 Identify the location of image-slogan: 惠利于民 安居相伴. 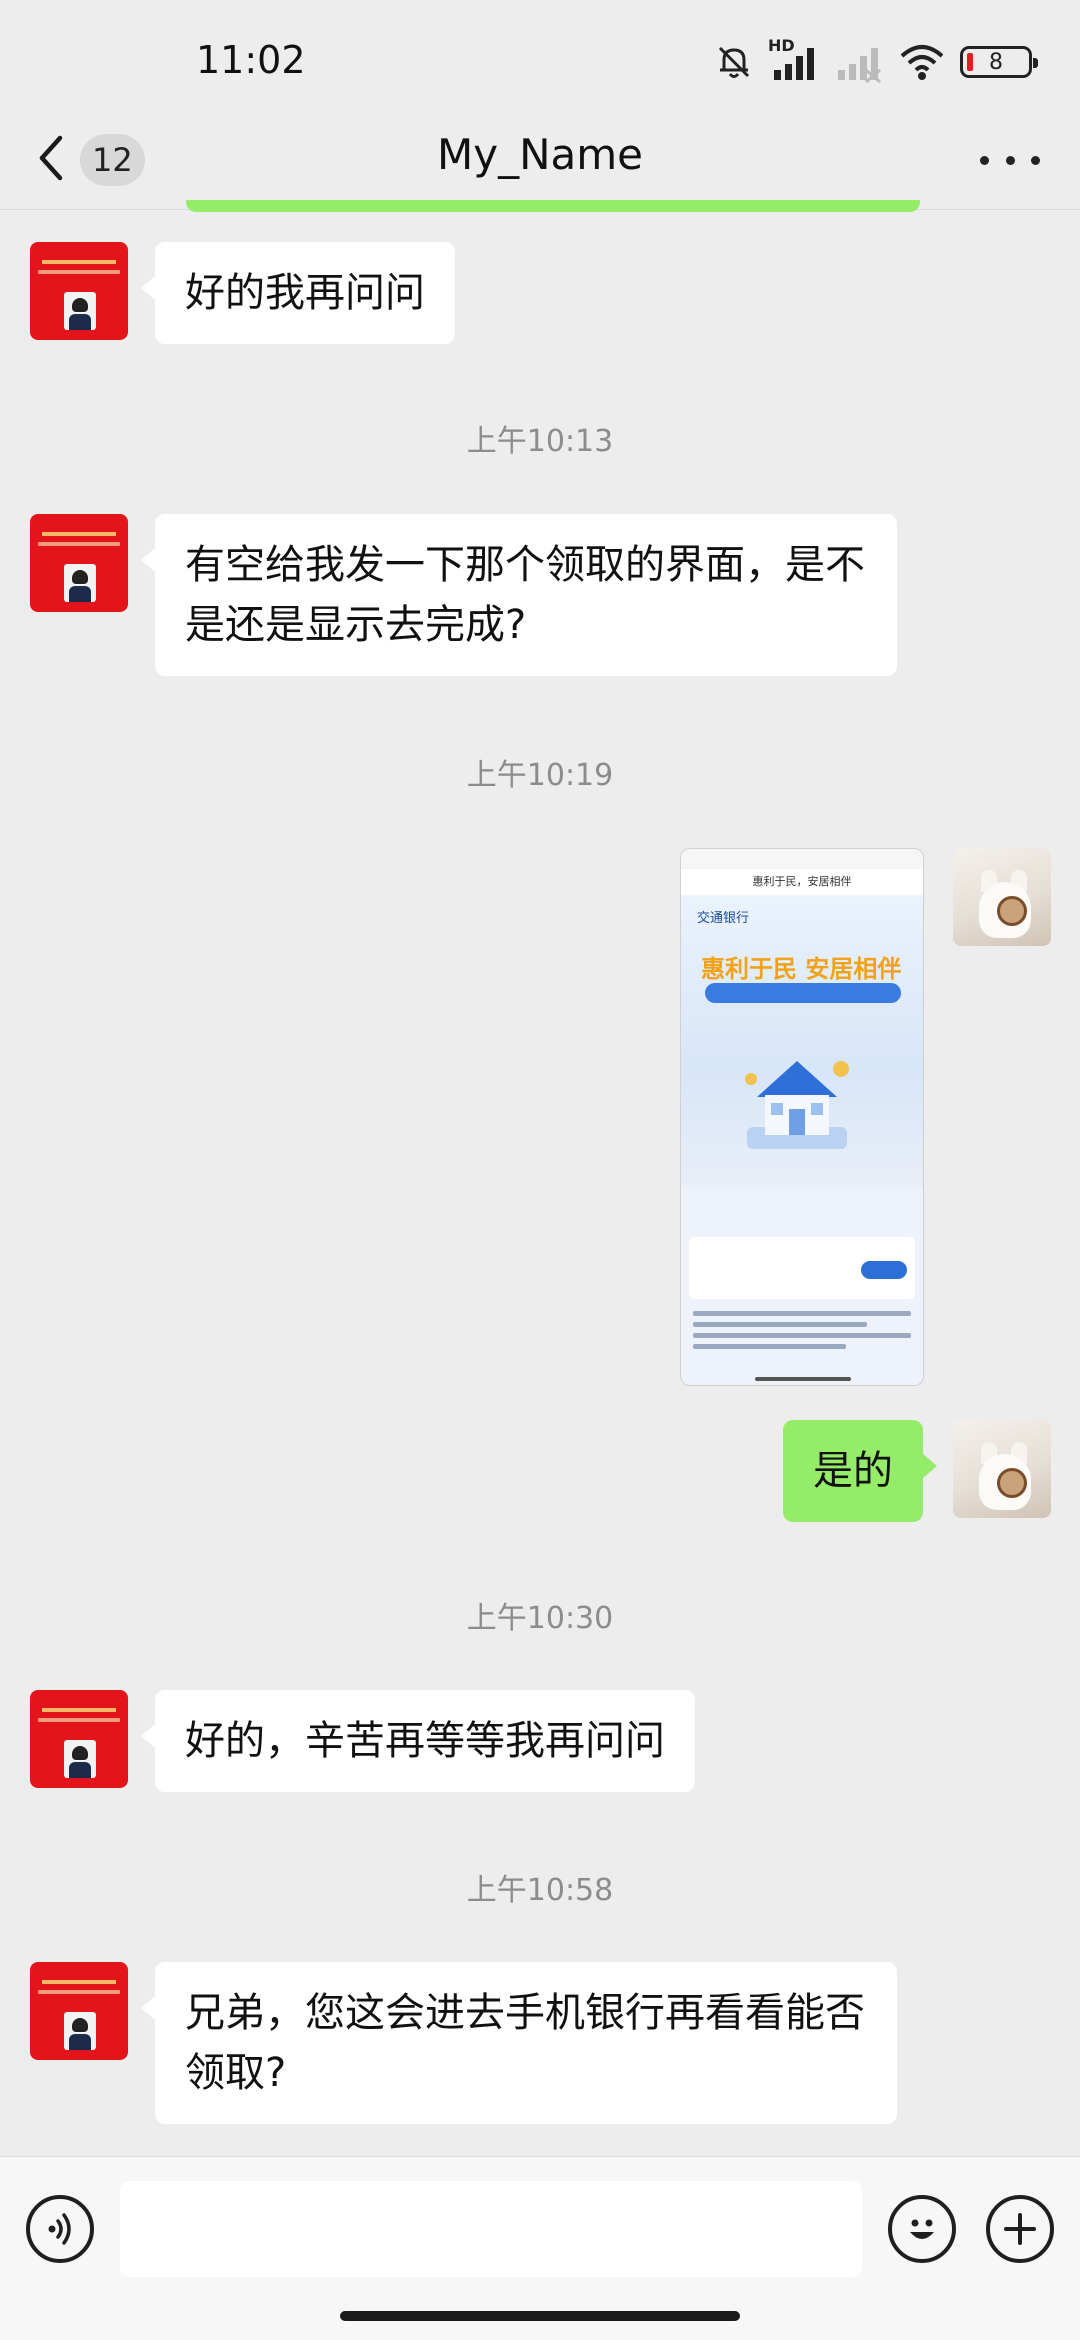
(801, 969).